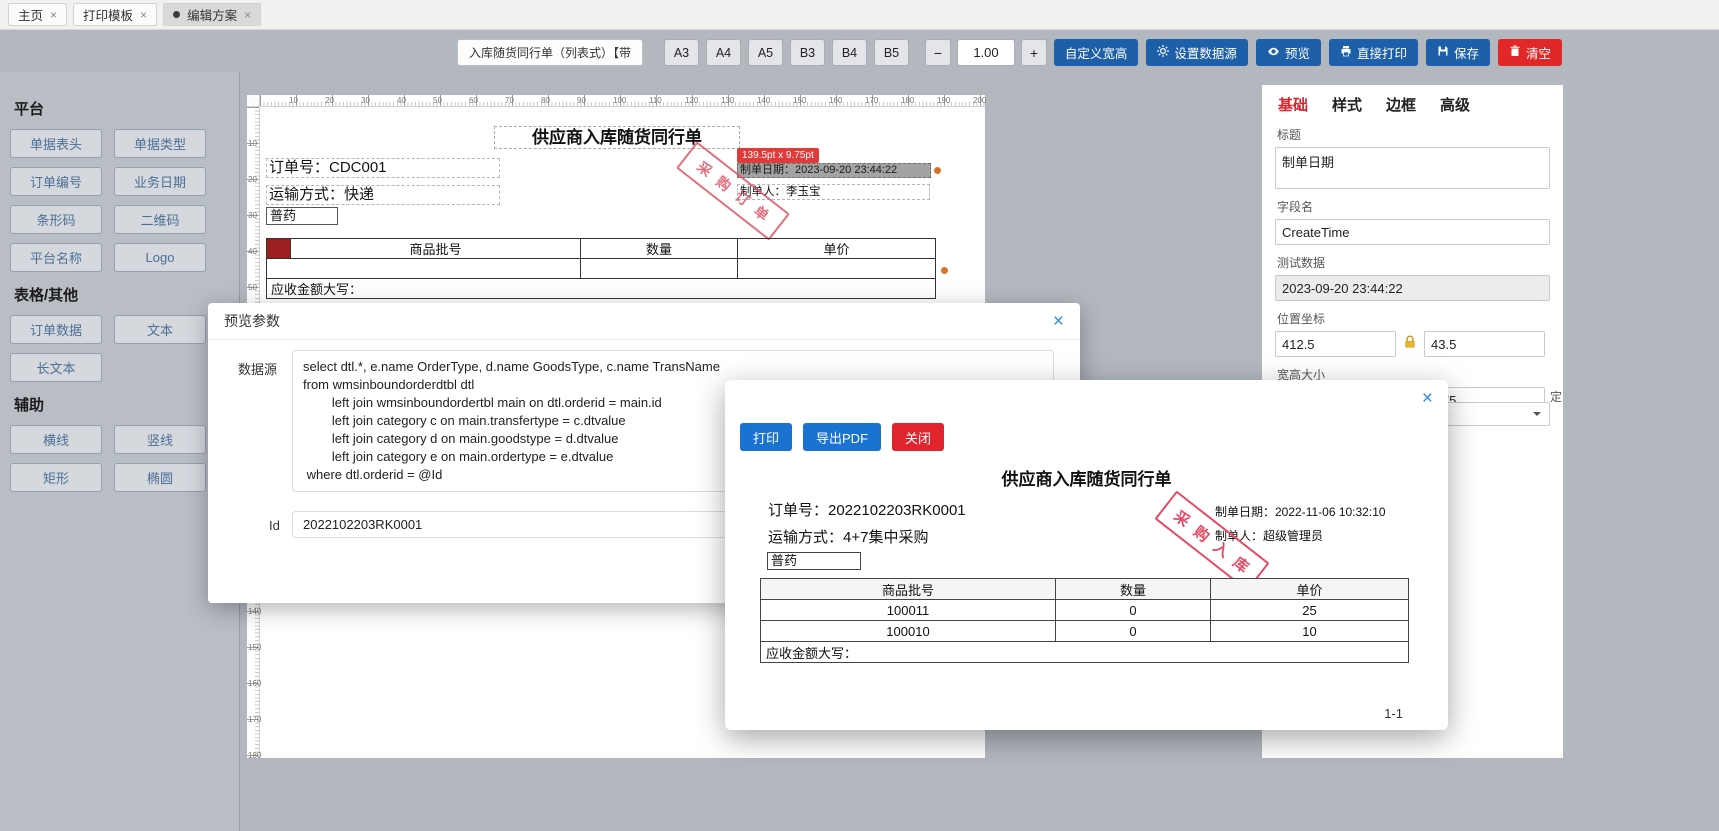  Describe the element at coordinates (1455, 104) in the screenshot. I see `properties-tab: 高级` at that location.